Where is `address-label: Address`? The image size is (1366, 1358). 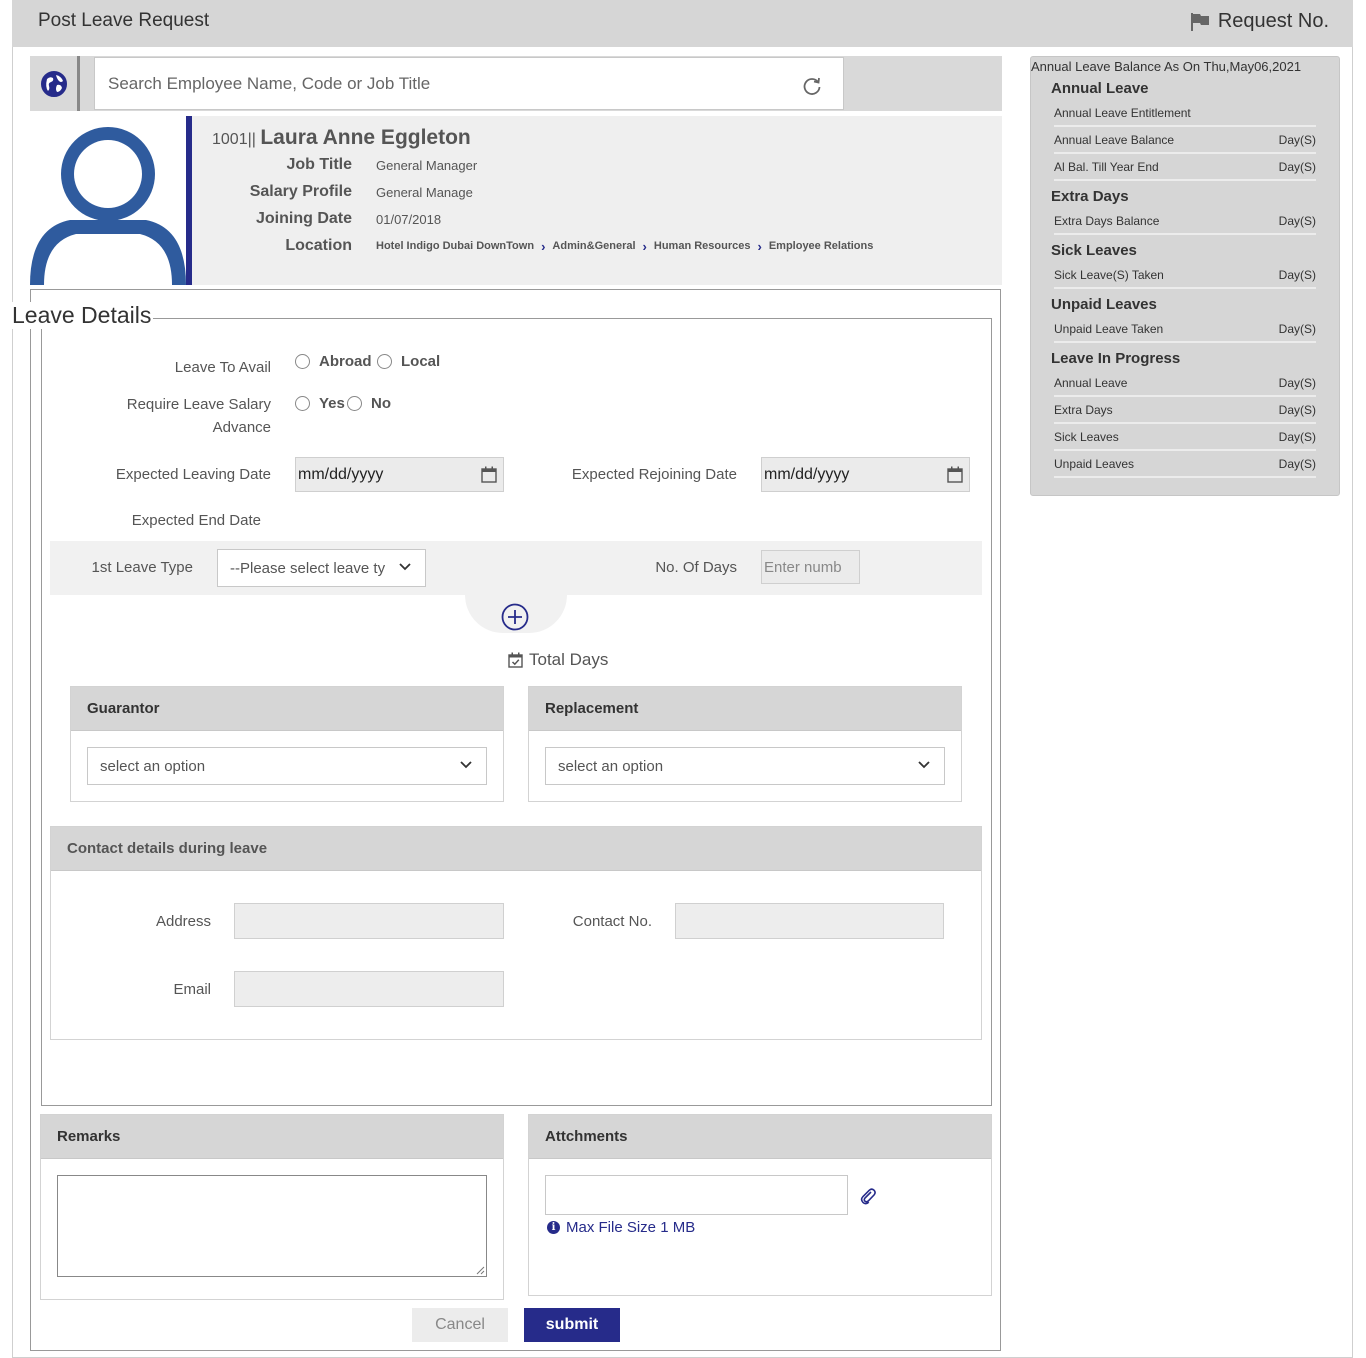
address-label: Address is located at coordinates (183, 921).